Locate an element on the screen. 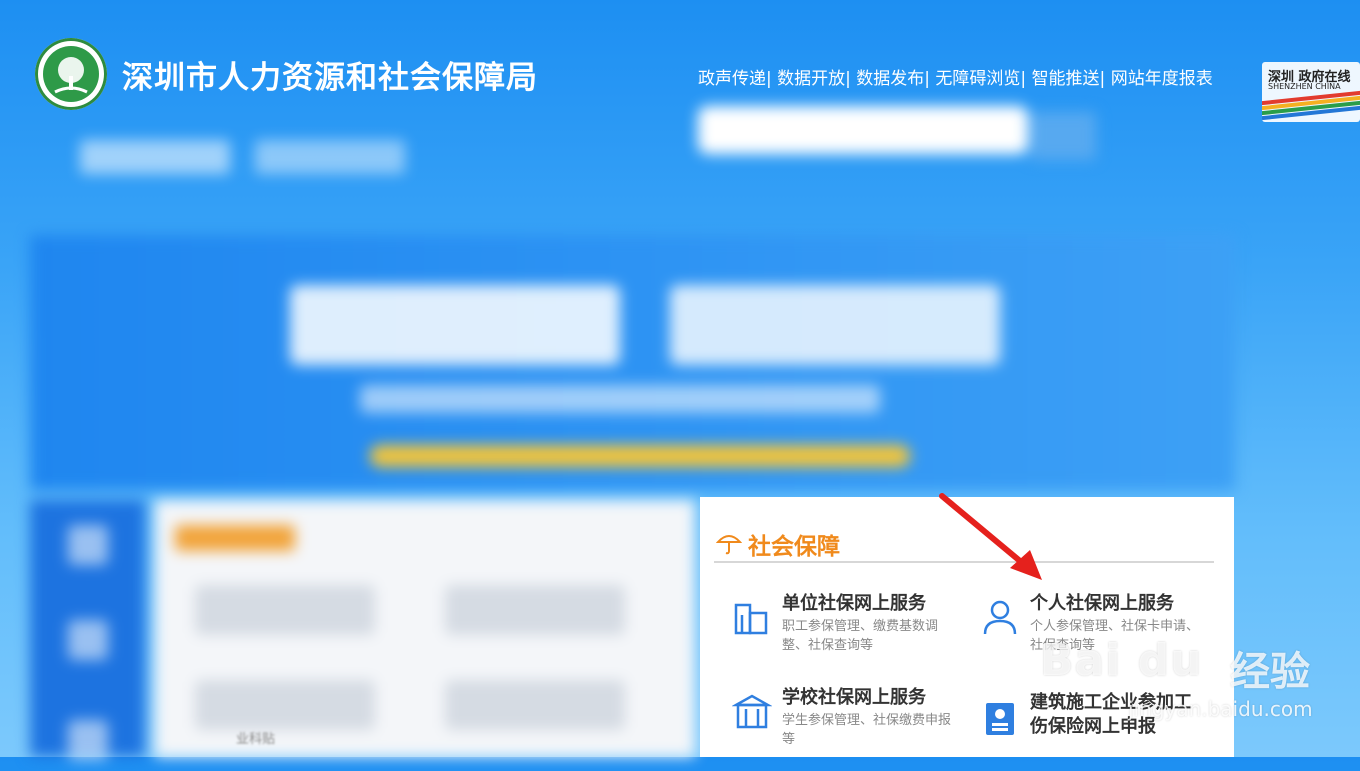  watermark-url: jingyan.baidu.com is located at coordinates (1220, 709).